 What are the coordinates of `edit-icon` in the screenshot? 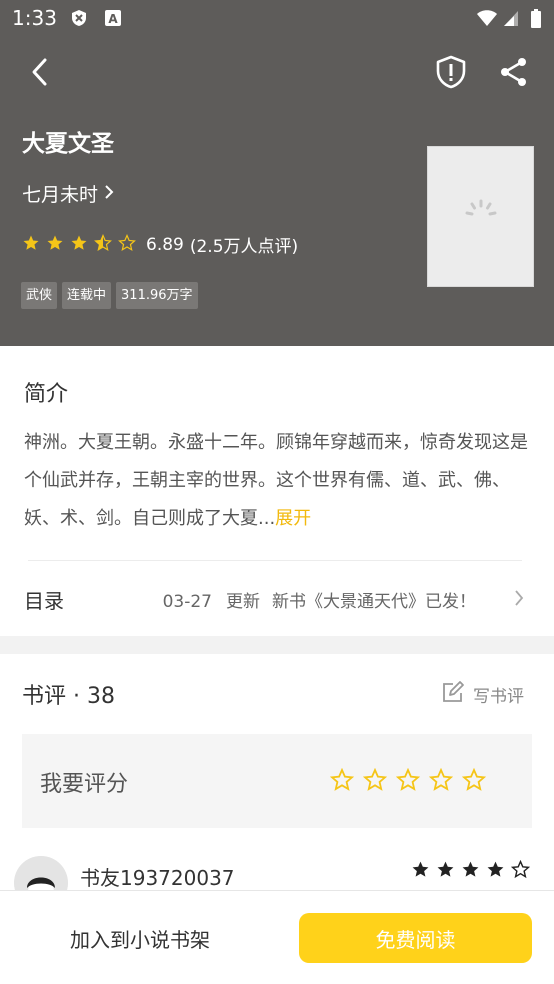 It's located at (453, 694).